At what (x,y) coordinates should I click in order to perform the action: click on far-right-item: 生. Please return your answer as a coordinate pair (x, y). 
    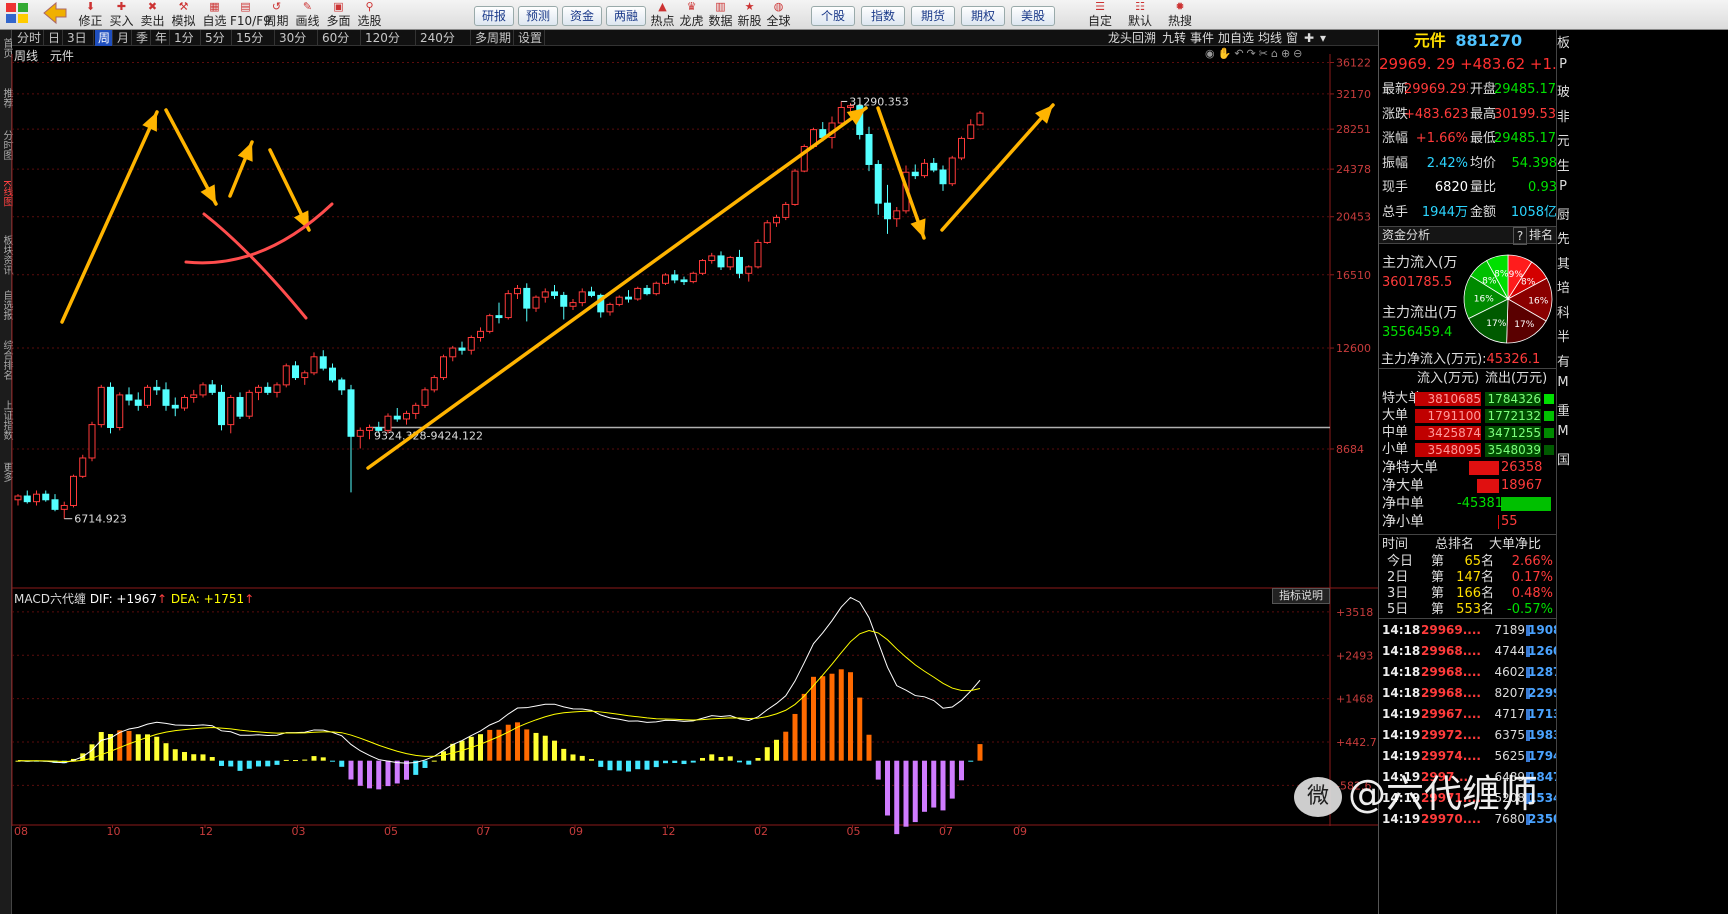
    Looking at the image, I should click on (1563, 164).